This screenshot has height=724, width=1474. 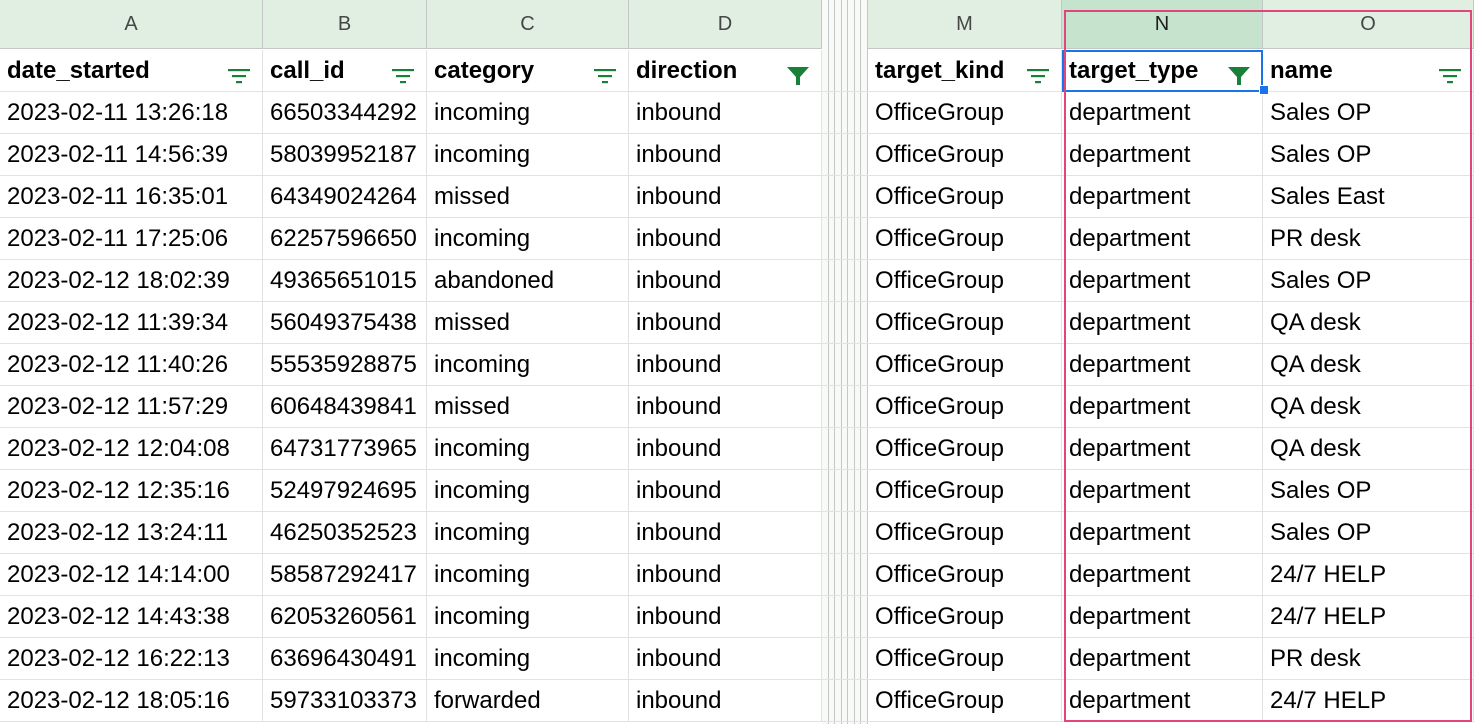 What do you see at coordinates (131, 616) in the screenshot?
I see `cell-date-started: 2023-02-12 14:43:38` at bounding box center [131, 616].